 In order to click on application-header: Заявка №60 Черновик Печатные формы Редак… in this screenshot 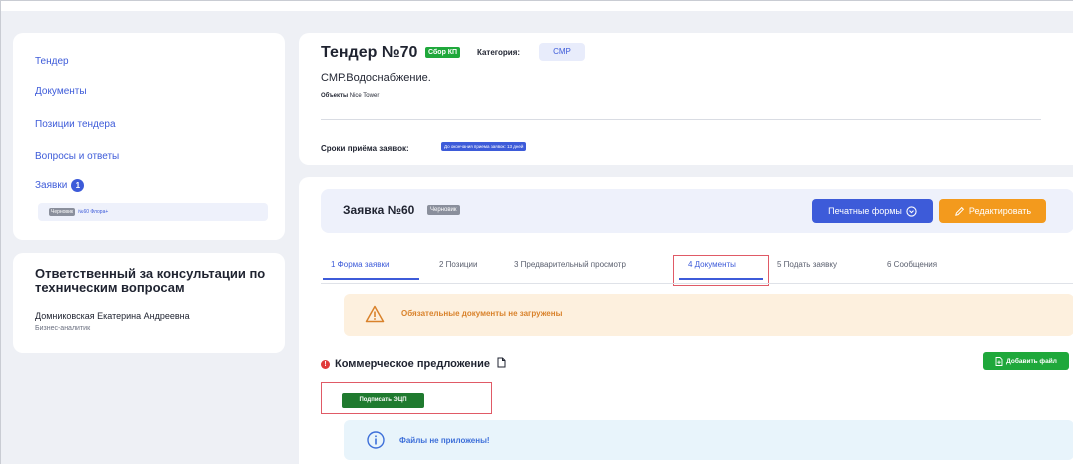, I will do `click(697, 211)`.